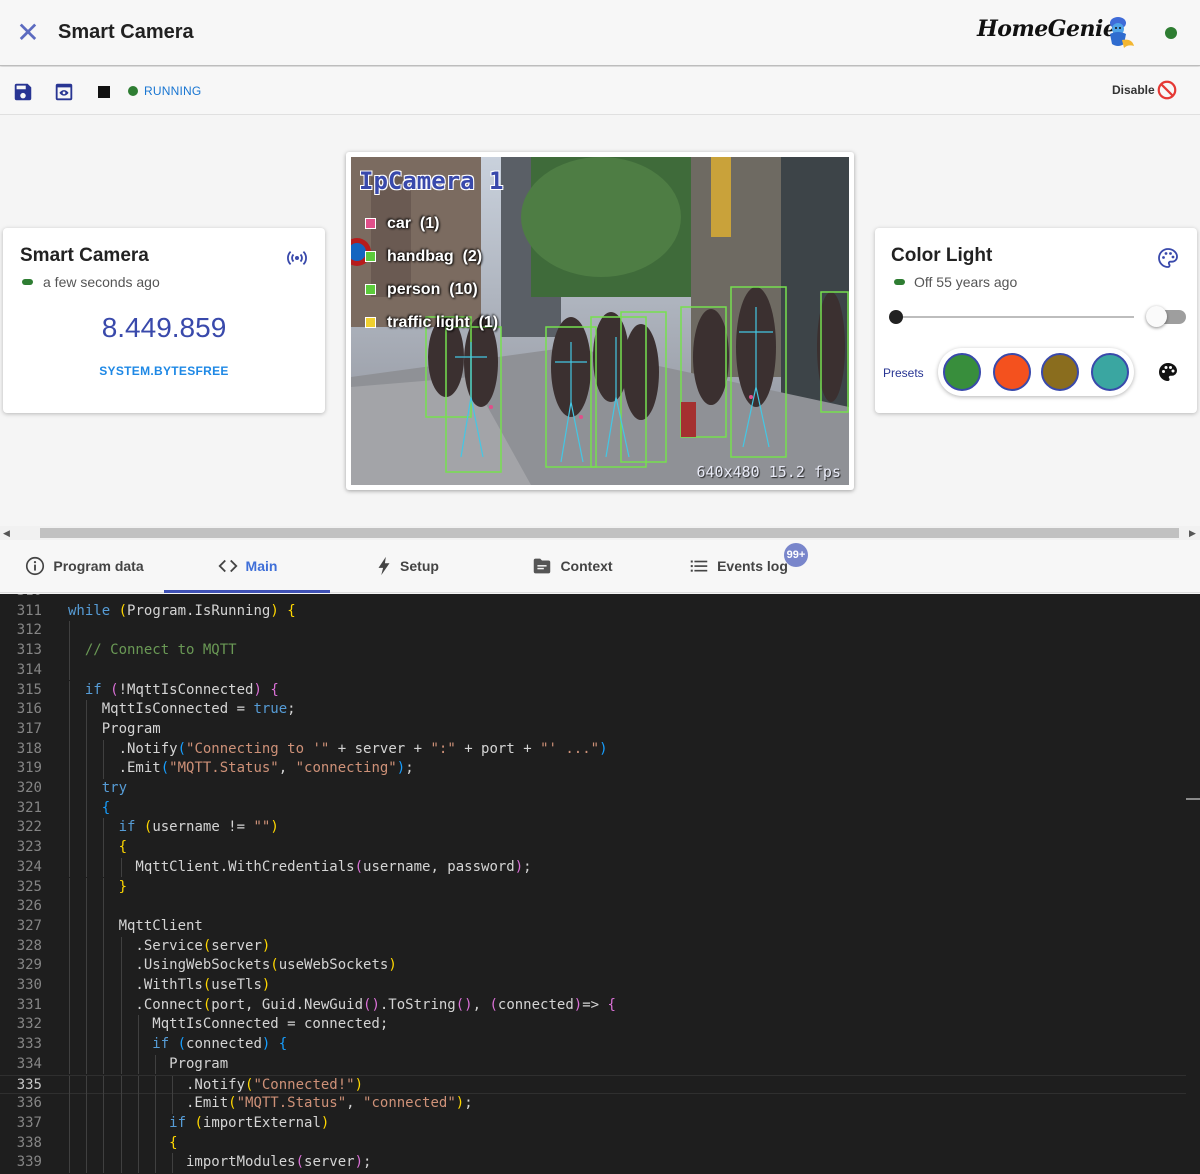 The width and height of the screenshot is (1200, 1174). I want to click on color-picker-icon, so click(1168, 372).